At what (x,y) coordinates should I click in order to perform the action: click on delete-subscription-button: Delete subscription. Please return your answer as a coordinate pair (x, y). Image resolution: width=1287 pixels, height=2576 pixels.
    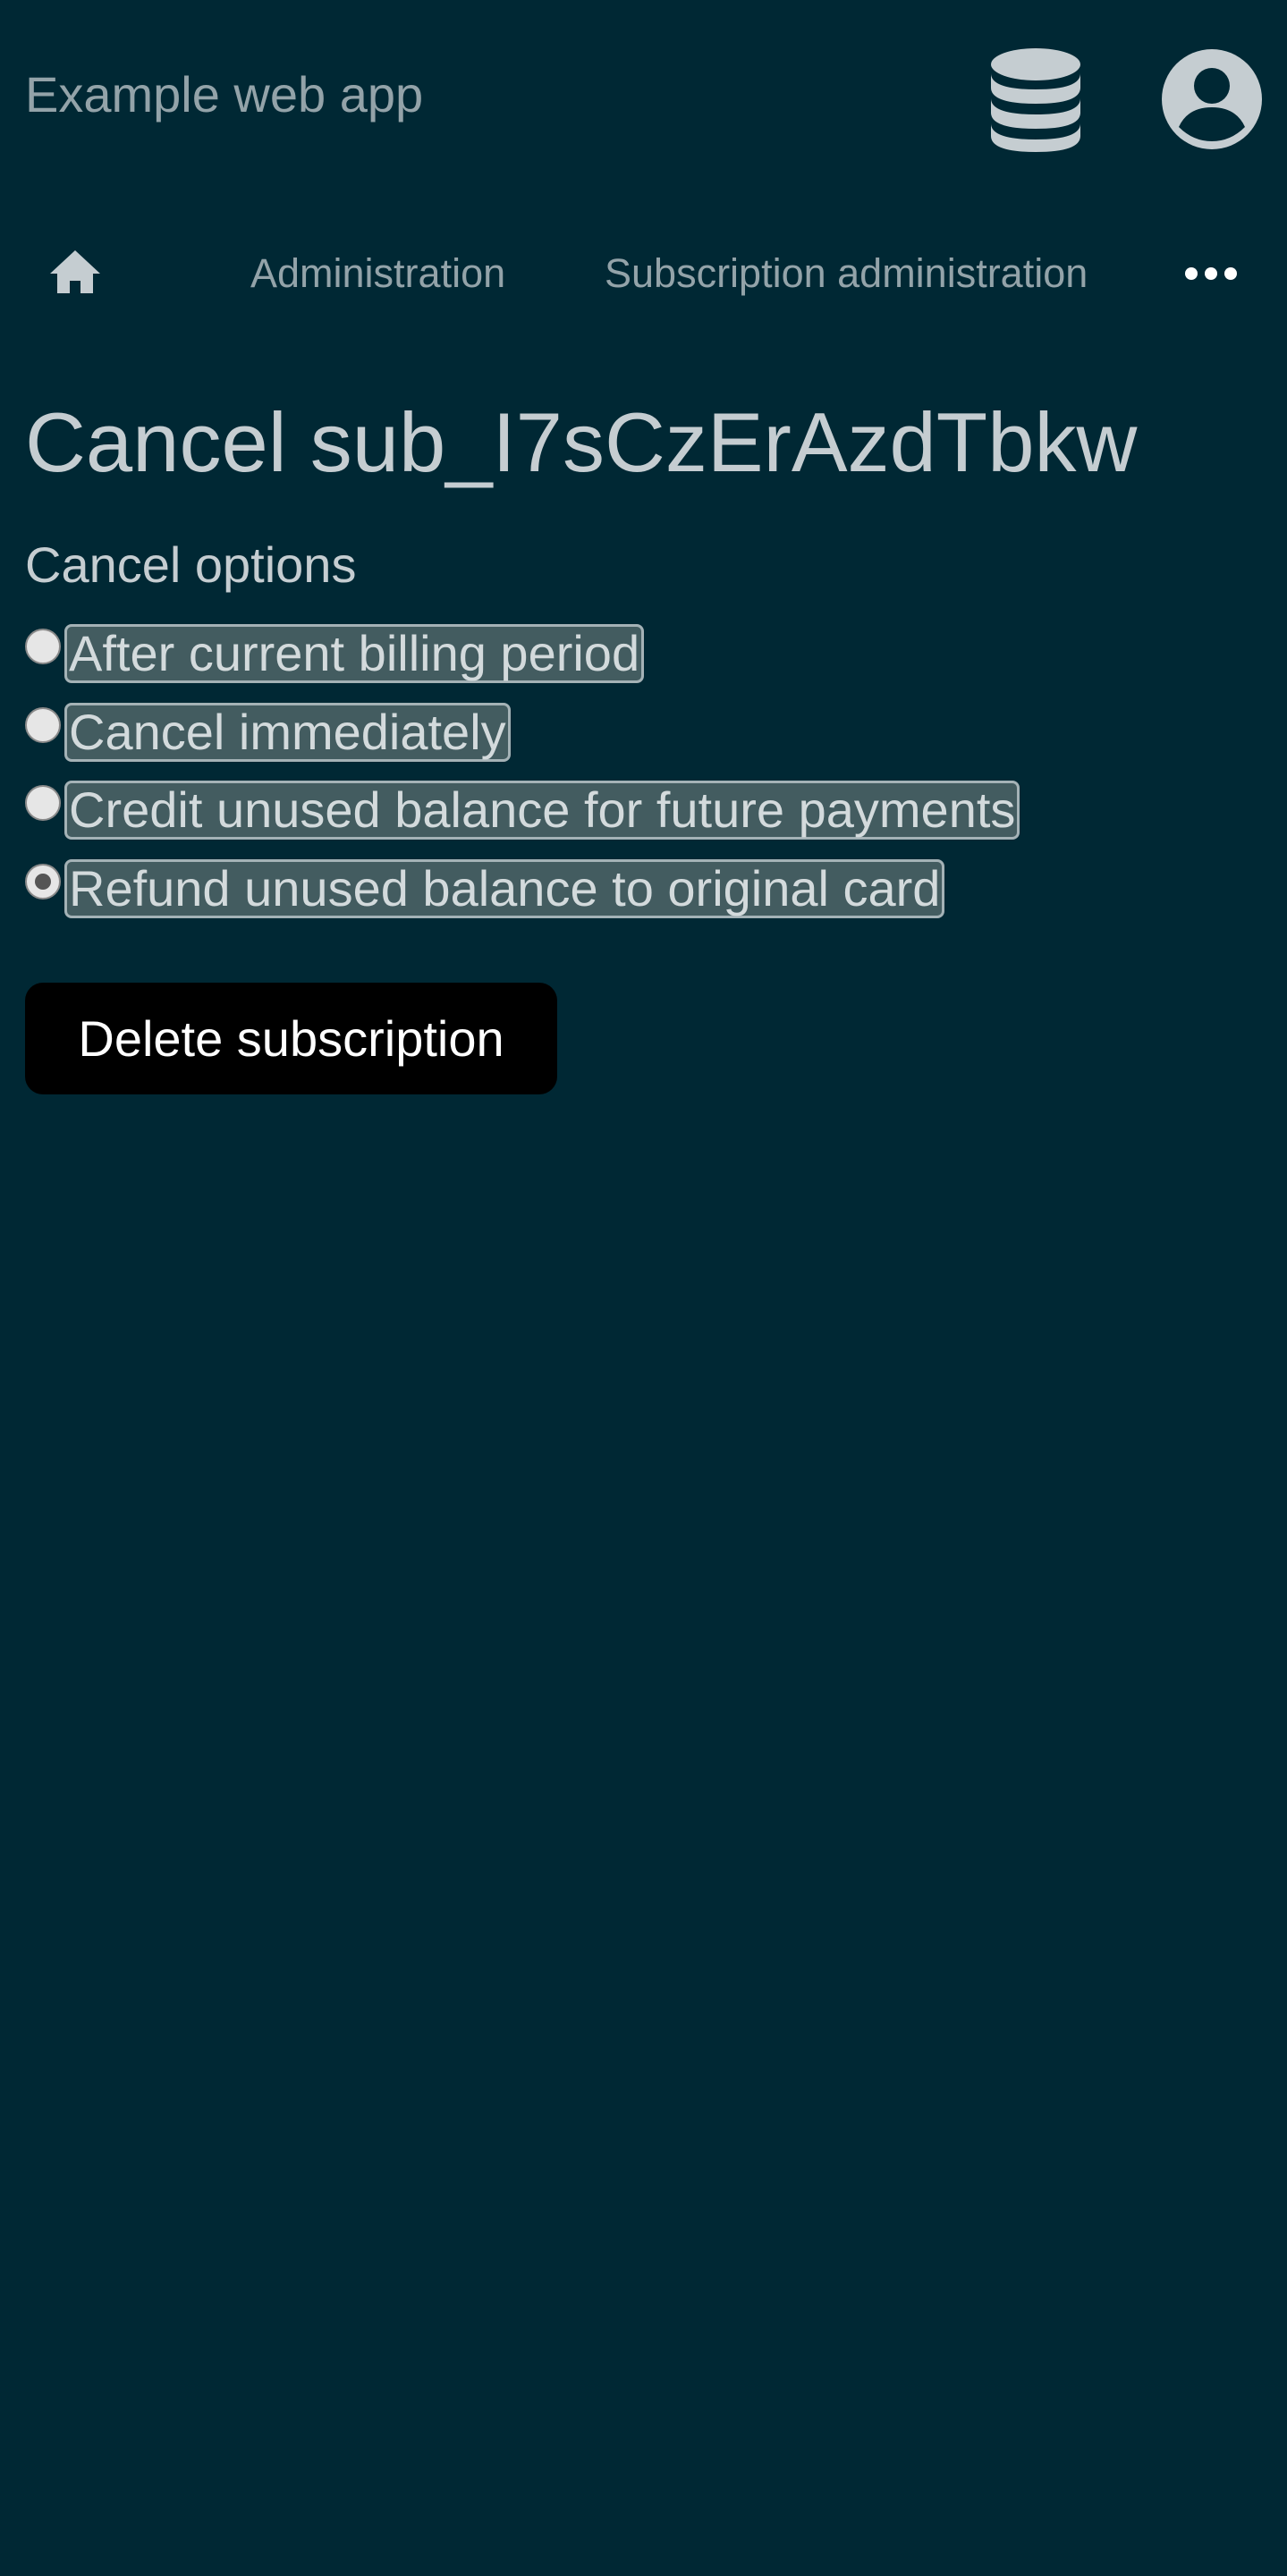
    Looking at the image, I should click on (291, 1038).